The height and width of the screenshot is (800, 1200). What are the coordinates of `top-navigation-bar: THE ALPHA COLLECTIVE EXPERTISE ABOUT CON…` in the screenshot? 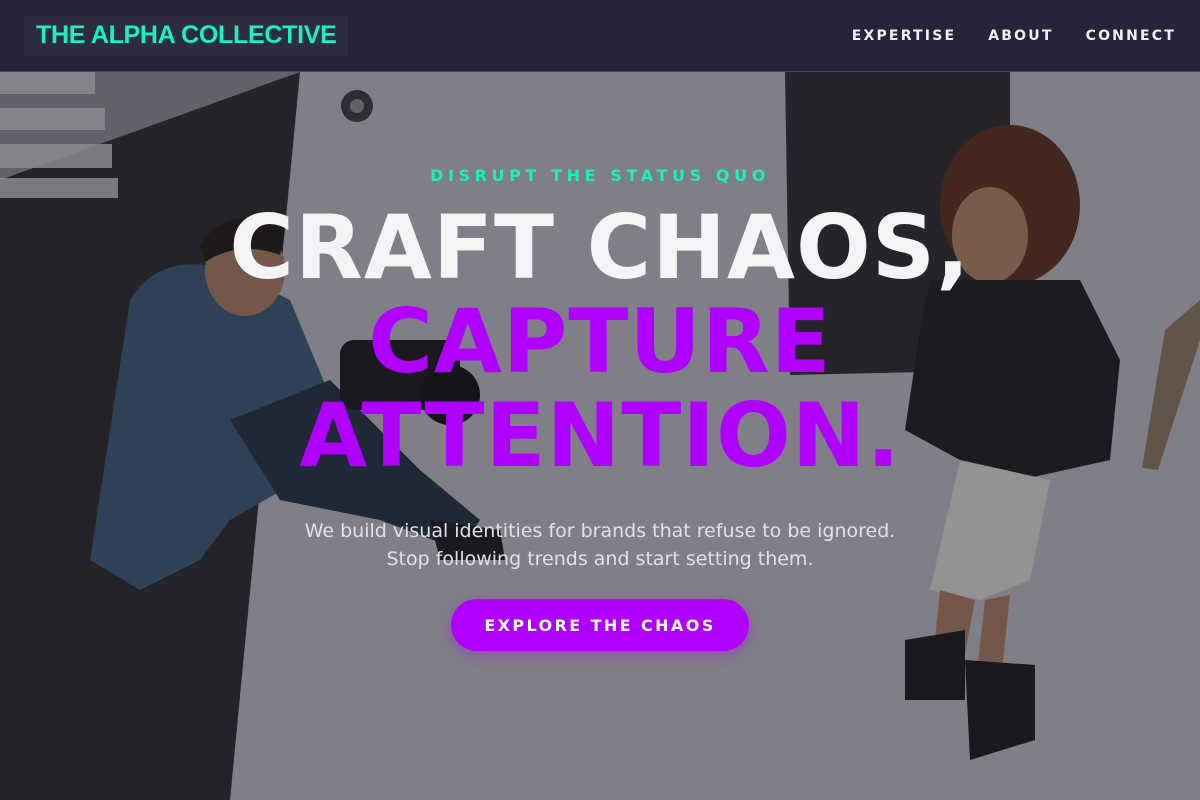 It's located at (600, 36).